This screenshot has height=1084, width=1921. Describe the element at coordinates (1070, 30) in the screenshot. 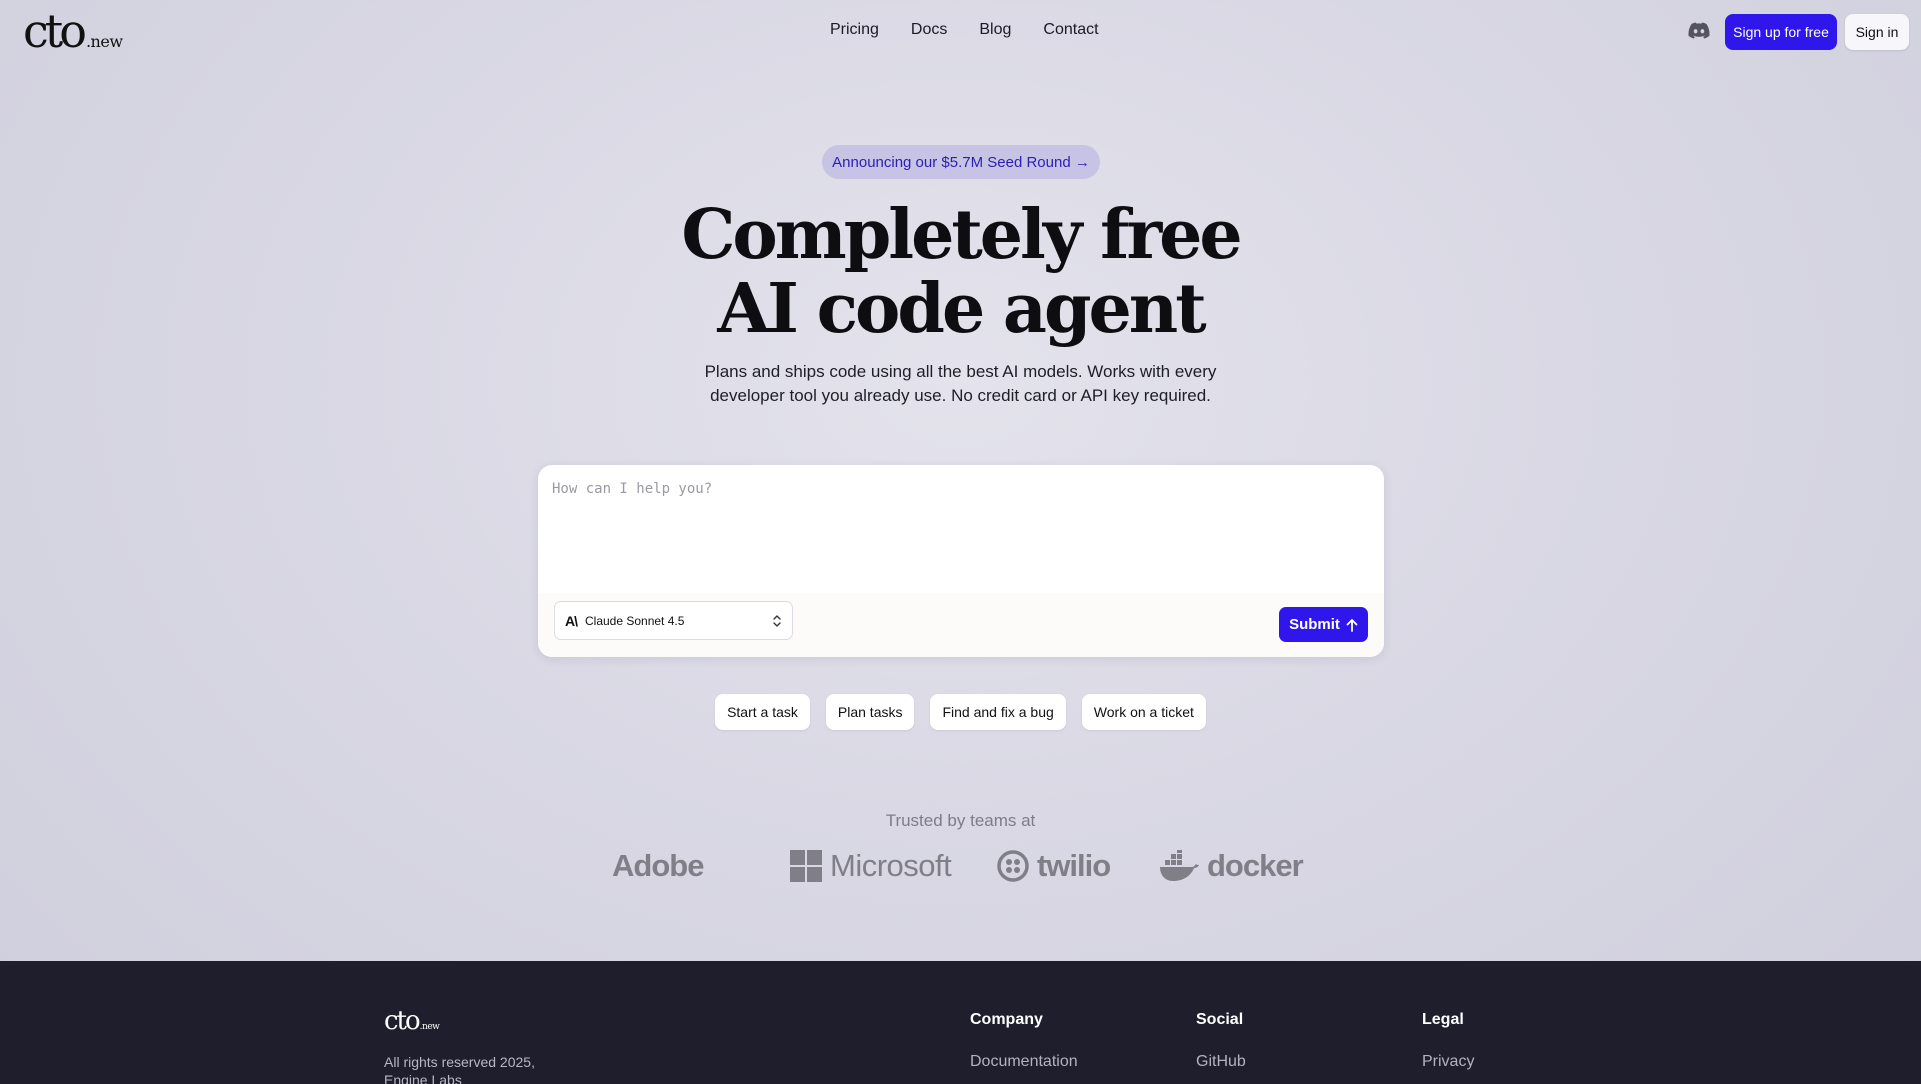

I see `nav-link-contact: Contact` at that location.